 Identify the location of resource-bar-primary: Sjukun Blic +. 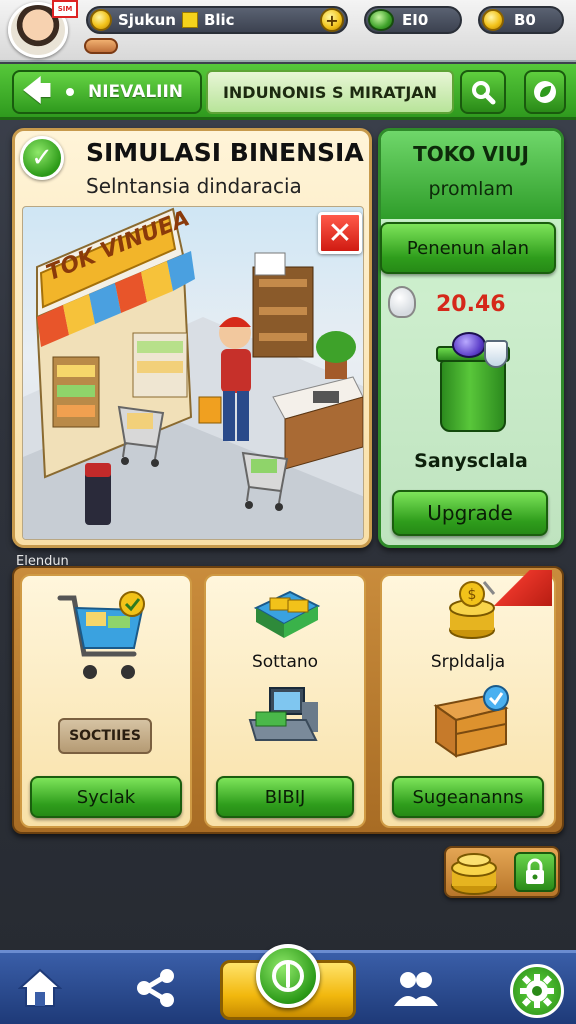
(217, 20).